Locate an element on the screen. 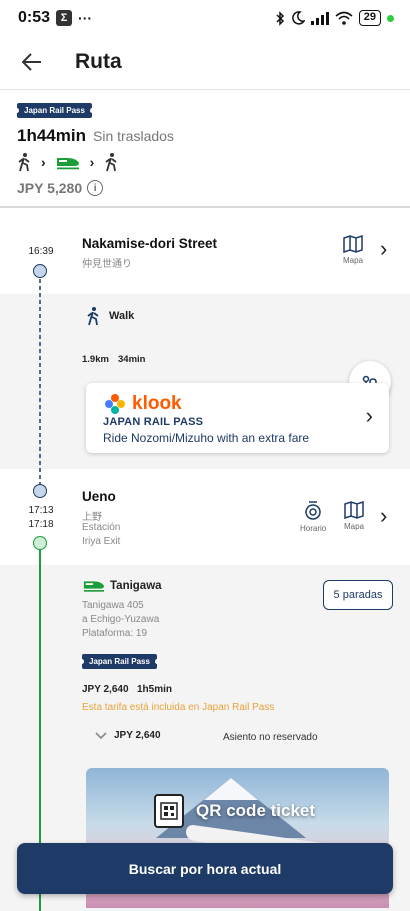 The height and width of the screenshot is (911, 410). arrival-time: 17:13 is located at coordinates (41, 510).